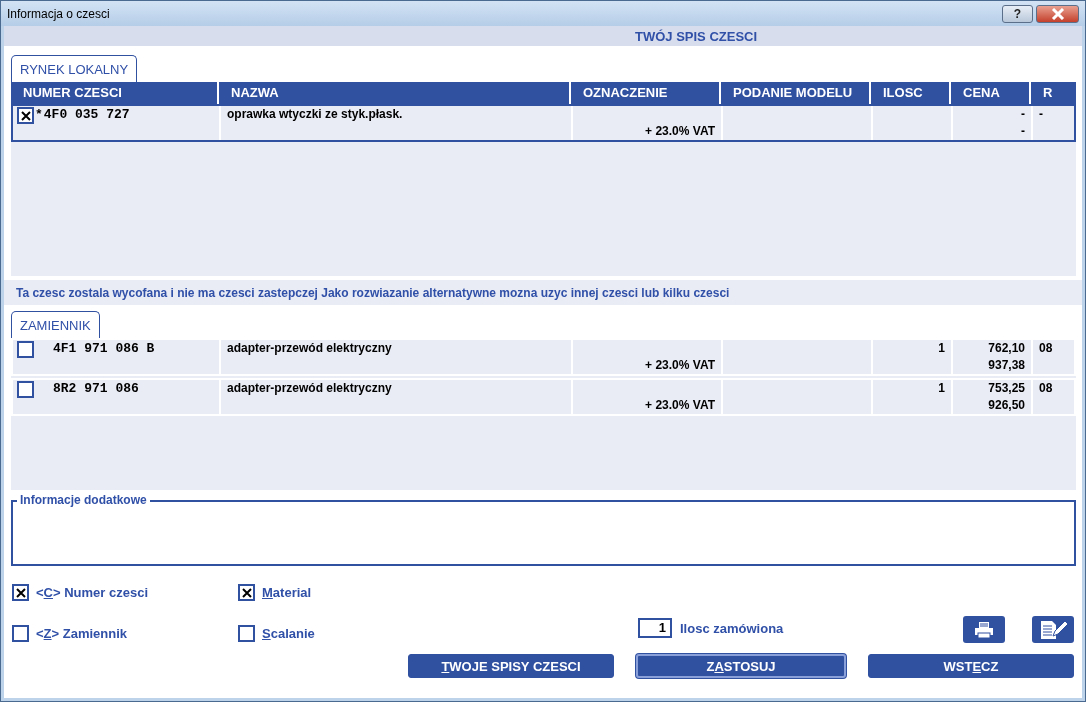  What do you see at coordinates (92, 592) in the screenshot?
I see `option-label: <C> Numer czesci` at bounding box center [92, 592].